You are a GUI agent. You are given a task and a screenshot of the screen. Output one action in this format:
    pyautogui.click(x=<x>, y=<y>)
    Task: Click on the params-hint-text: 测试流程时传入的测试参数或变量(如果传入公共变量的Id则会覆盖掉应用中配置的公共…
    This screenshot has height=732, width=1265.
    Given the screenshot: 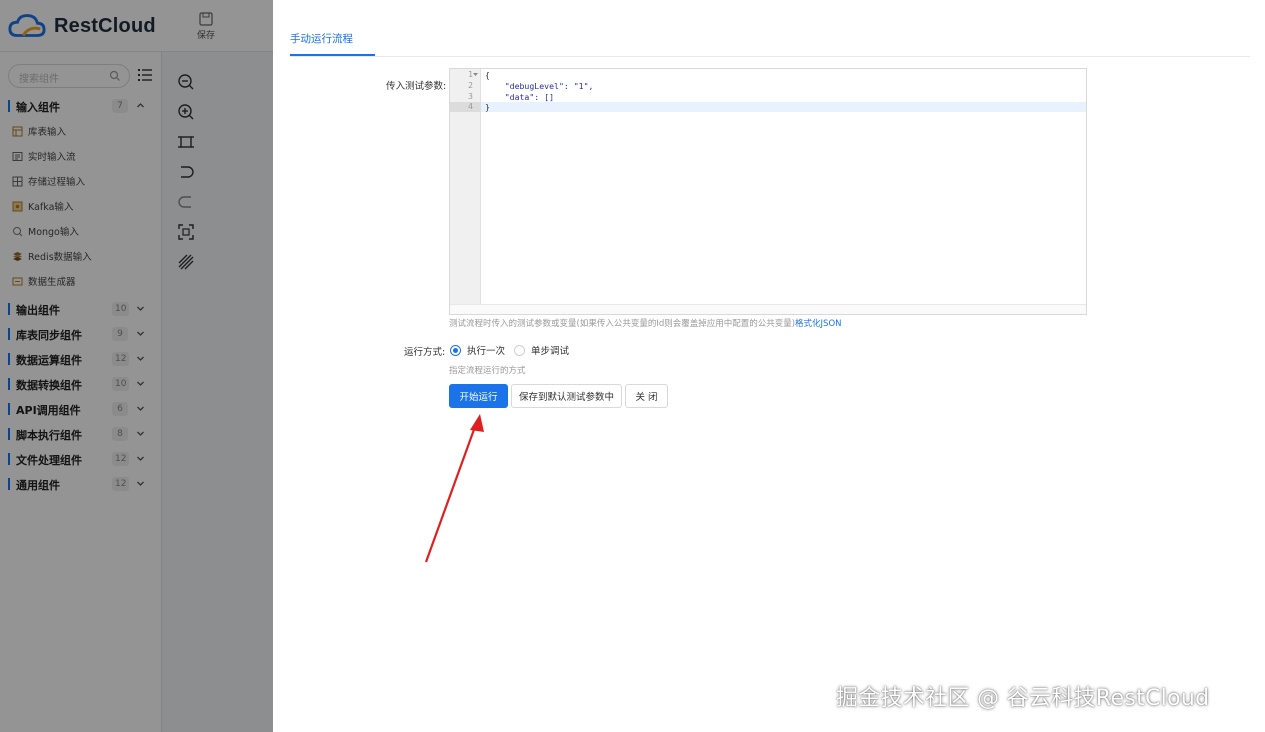 What is the action you would take?
    pyautogui.click(x=622, y=324)
    